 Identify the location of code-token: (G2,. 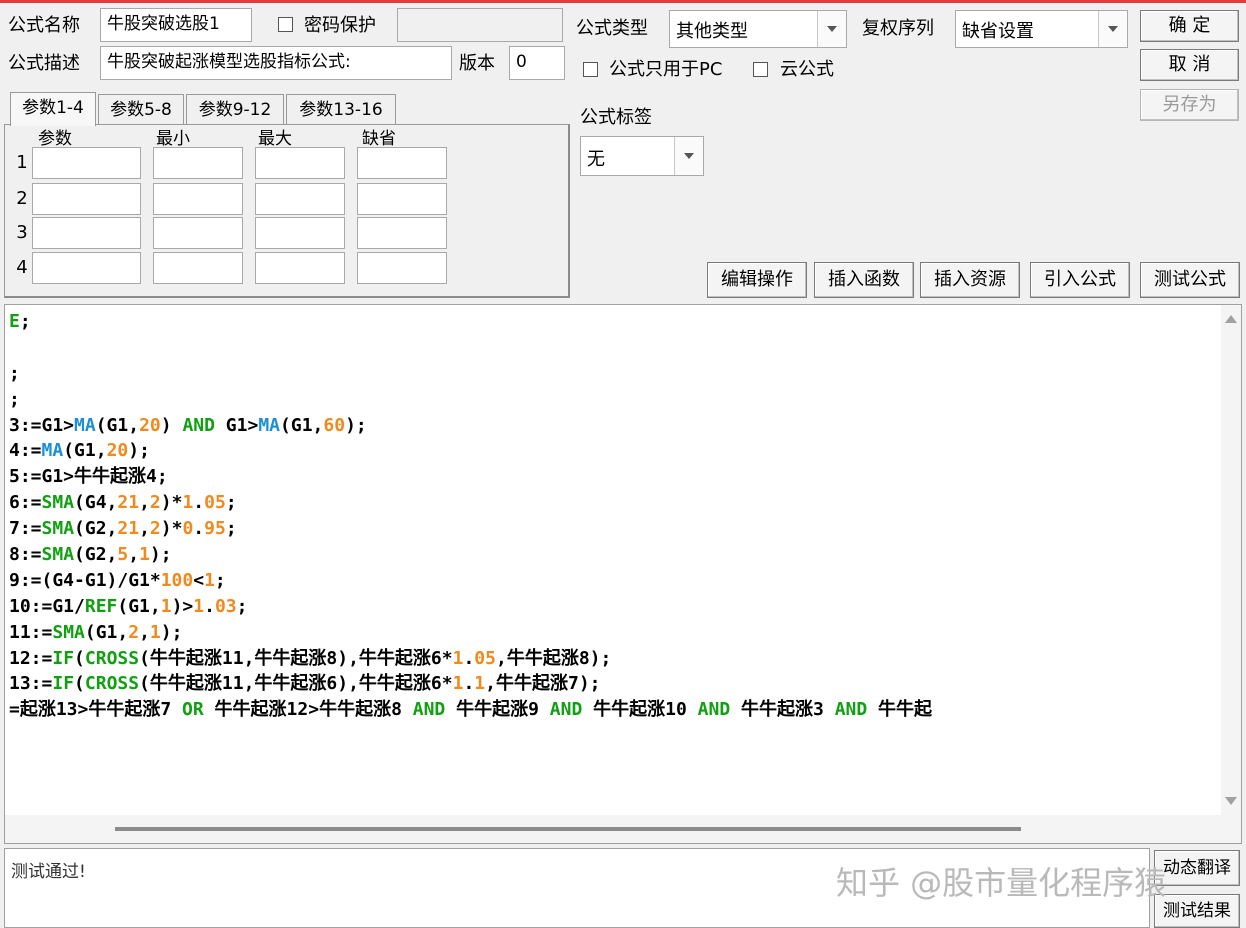
(96, 555).